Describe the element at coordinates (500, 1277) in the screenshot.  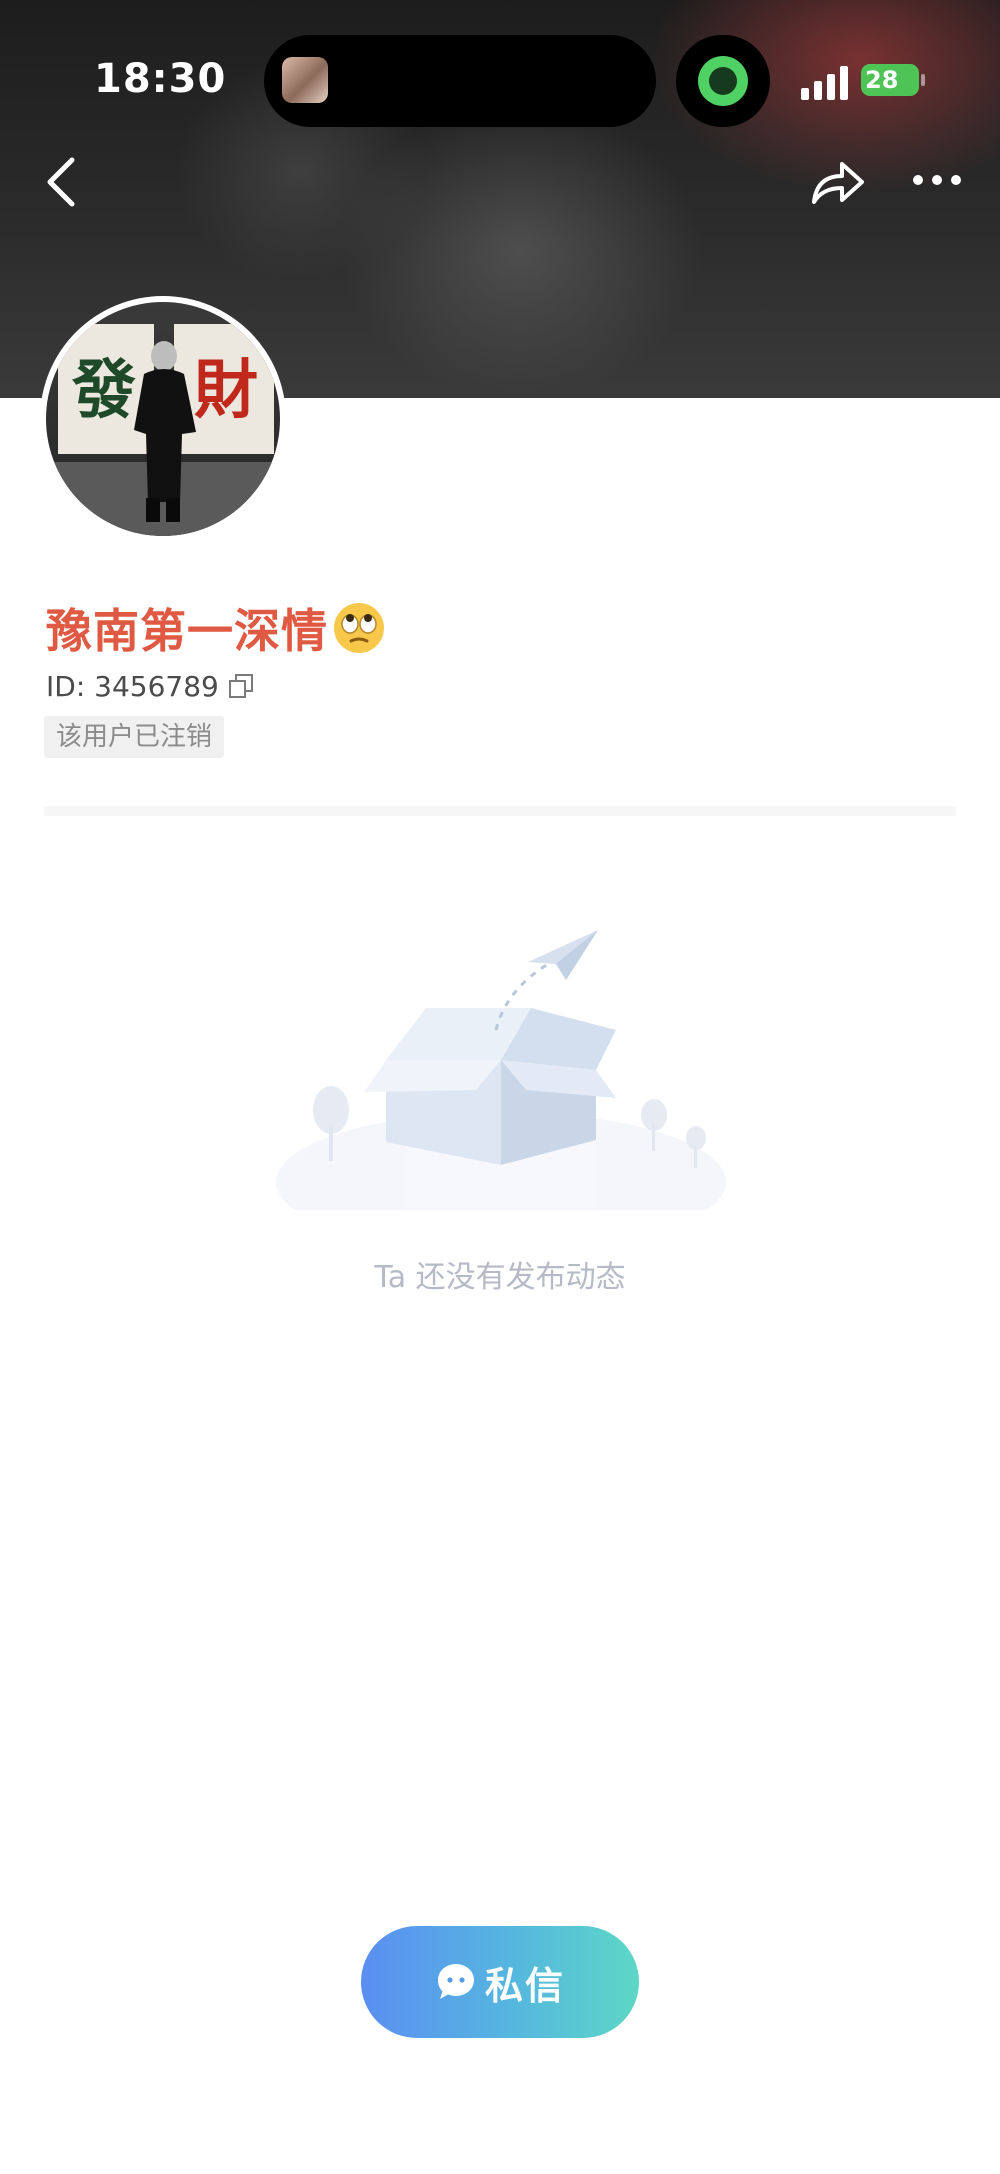
I see `empty-state-message: Ta 还没有发布动态` at that location.